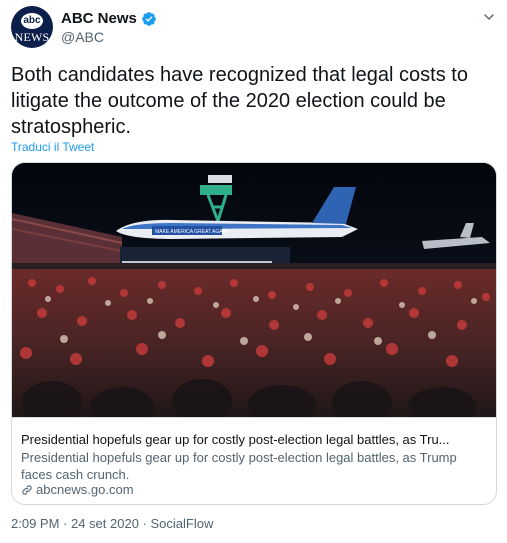  Describe the element at coordinates (105, 523) in the screenshot. I see `tweet-date: 24 set 2020` at that location.